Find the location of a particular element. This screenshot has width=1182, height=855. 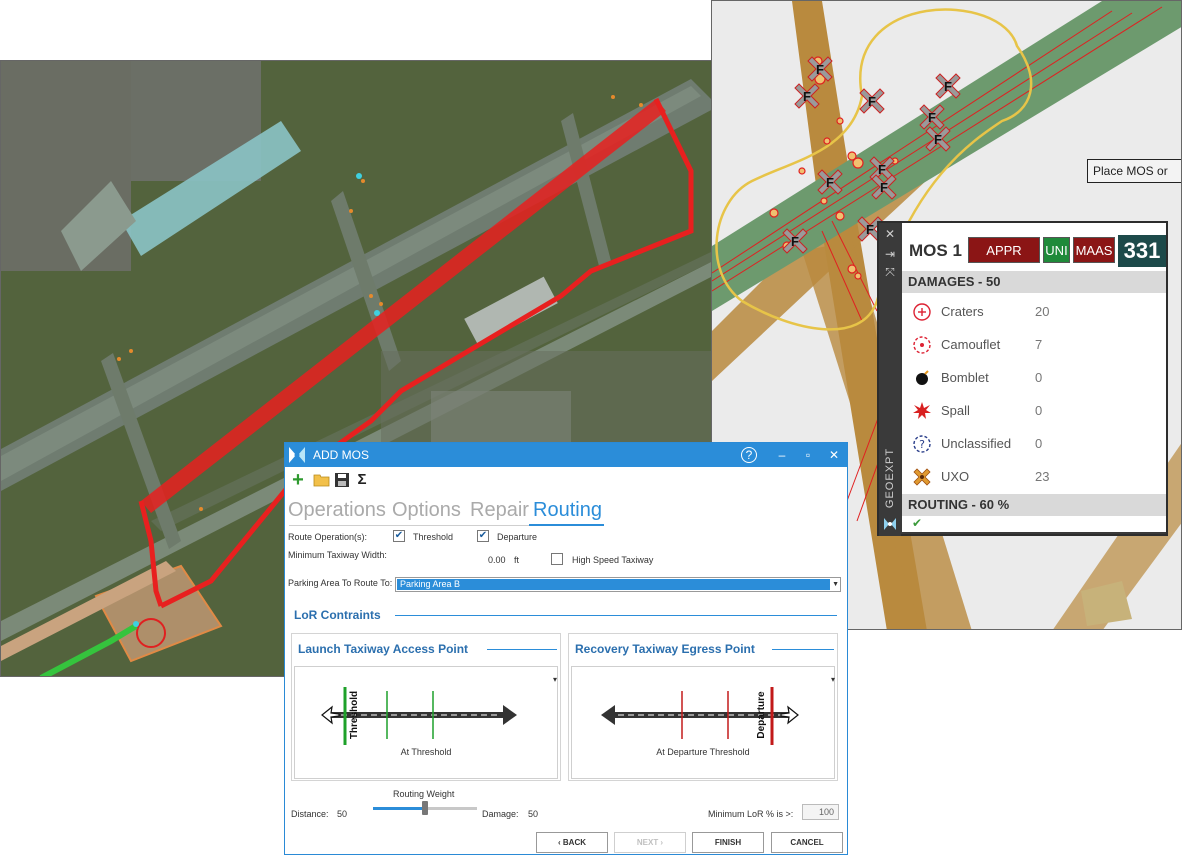

next-button: NEXT › is located at coordinates (650, 842).